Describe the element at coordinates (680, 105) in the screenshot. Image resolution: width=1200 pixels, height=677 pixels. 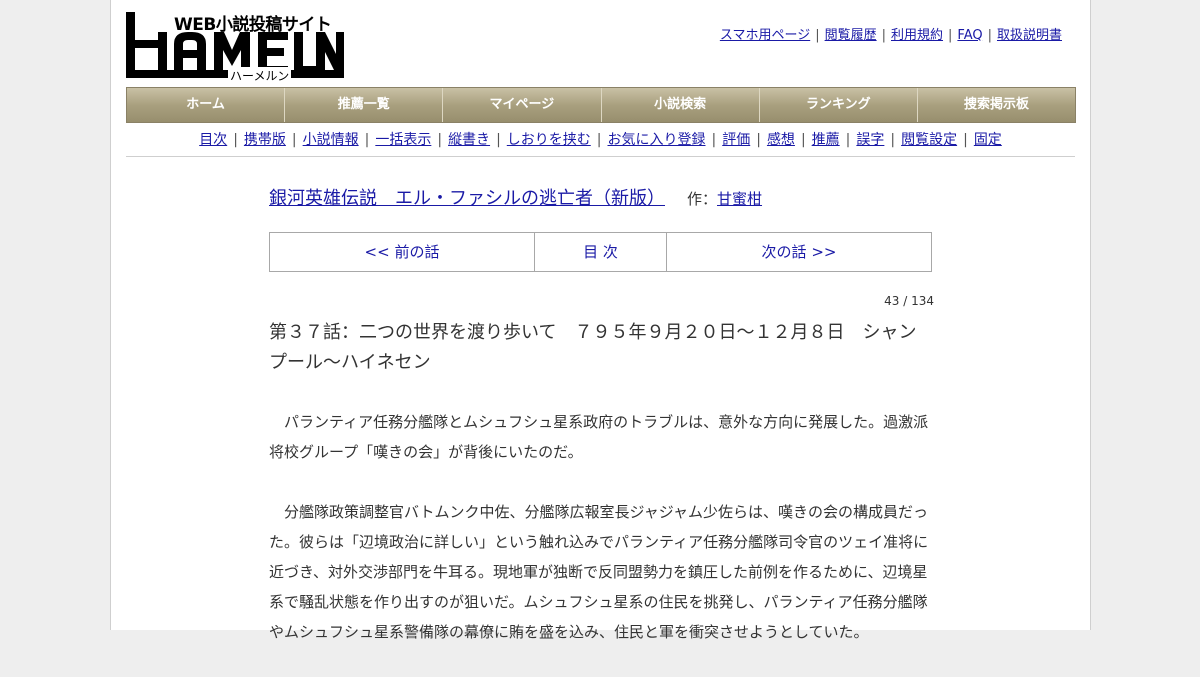
I see `nav-novel-search: 小説検索` at that location.